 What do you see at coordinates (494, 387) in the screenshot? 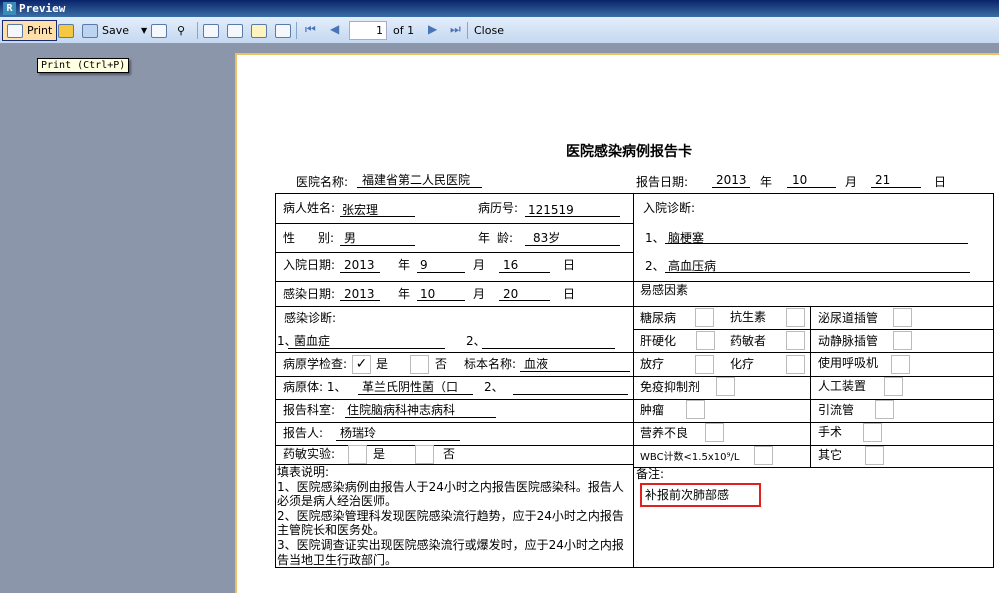
I see `pathogen-2-num: 2、` at bounding box center [494, 387].